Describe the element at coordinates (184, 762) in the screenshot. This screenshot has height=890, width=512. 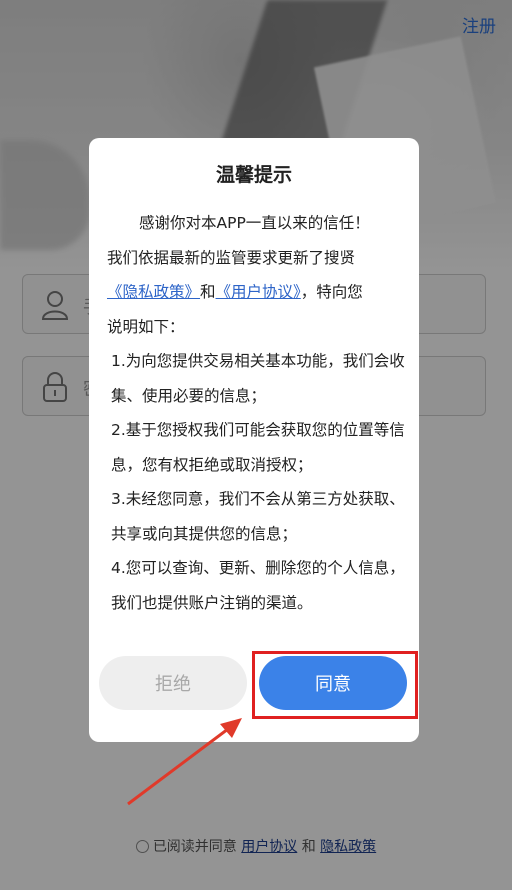
I see `annotation-arrow-icon` at that location.